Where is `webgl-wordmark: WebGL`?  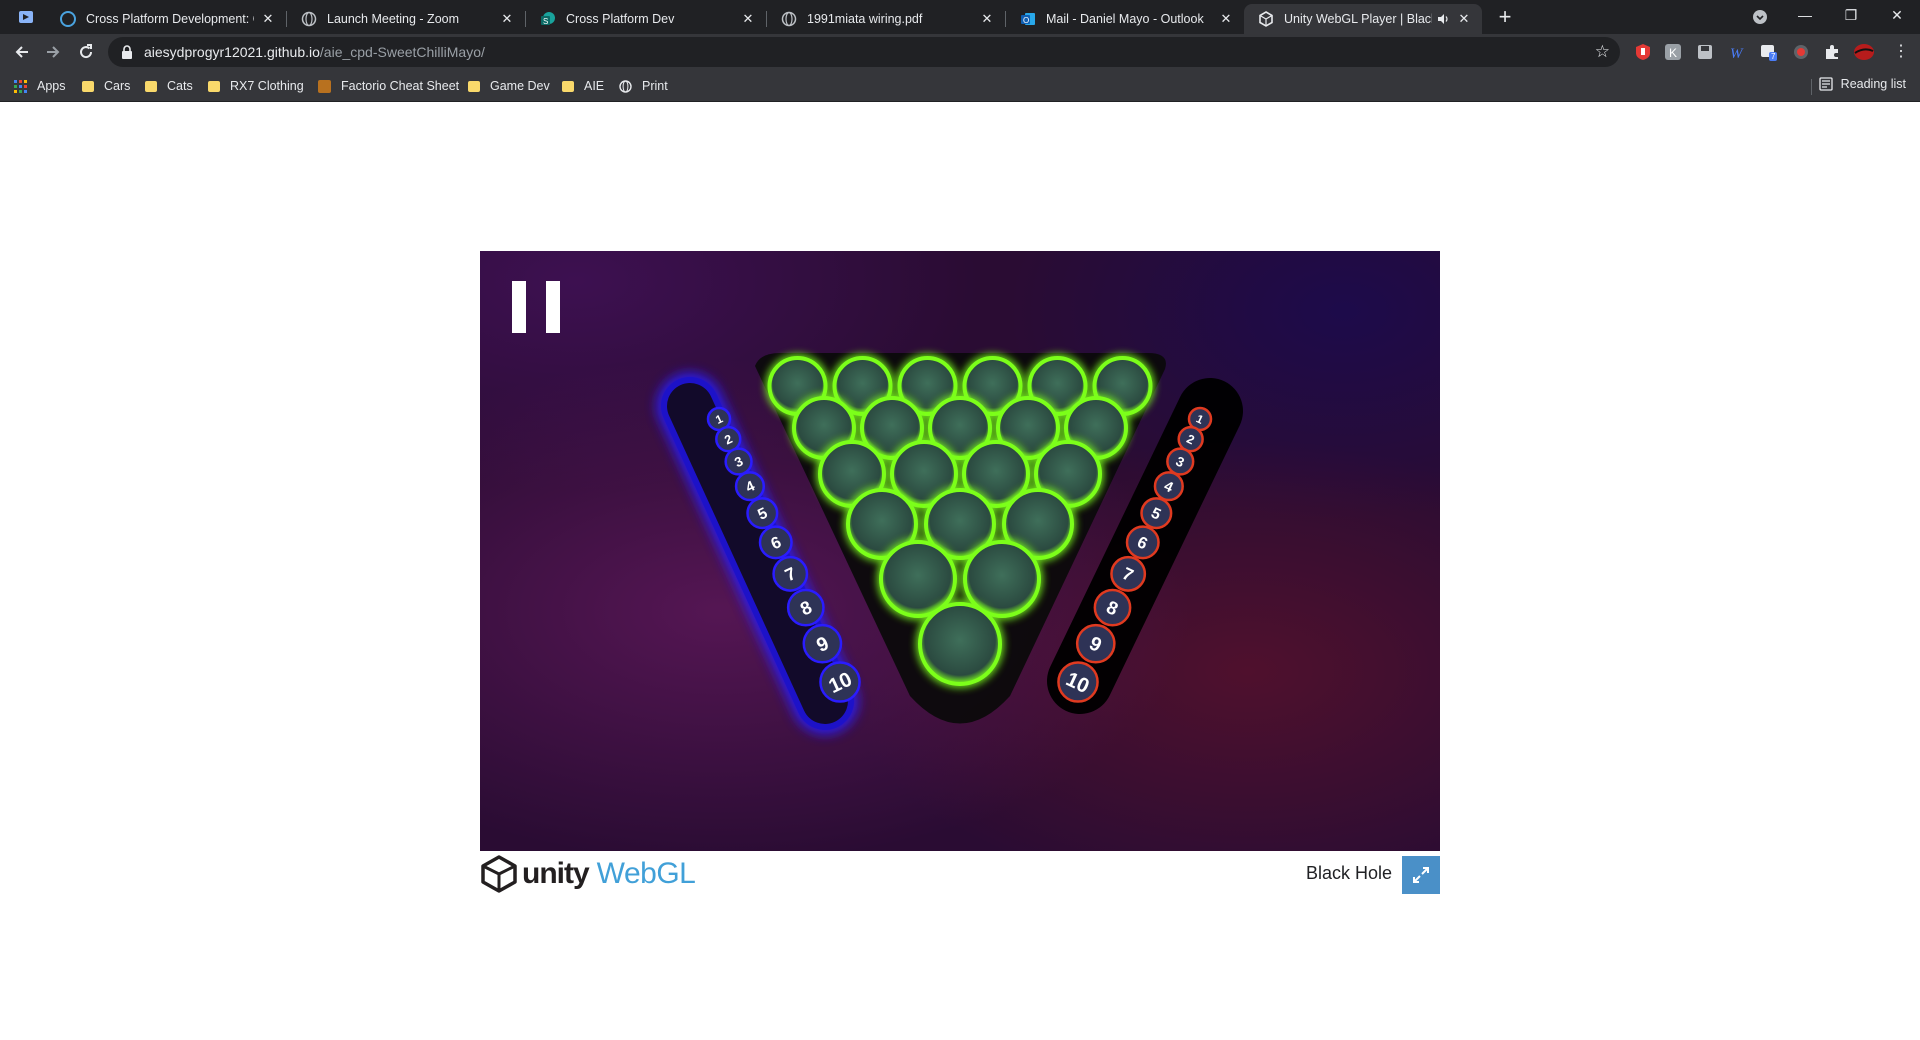 webgl-wordmark: WebGL is located at coordinates (646, 873).